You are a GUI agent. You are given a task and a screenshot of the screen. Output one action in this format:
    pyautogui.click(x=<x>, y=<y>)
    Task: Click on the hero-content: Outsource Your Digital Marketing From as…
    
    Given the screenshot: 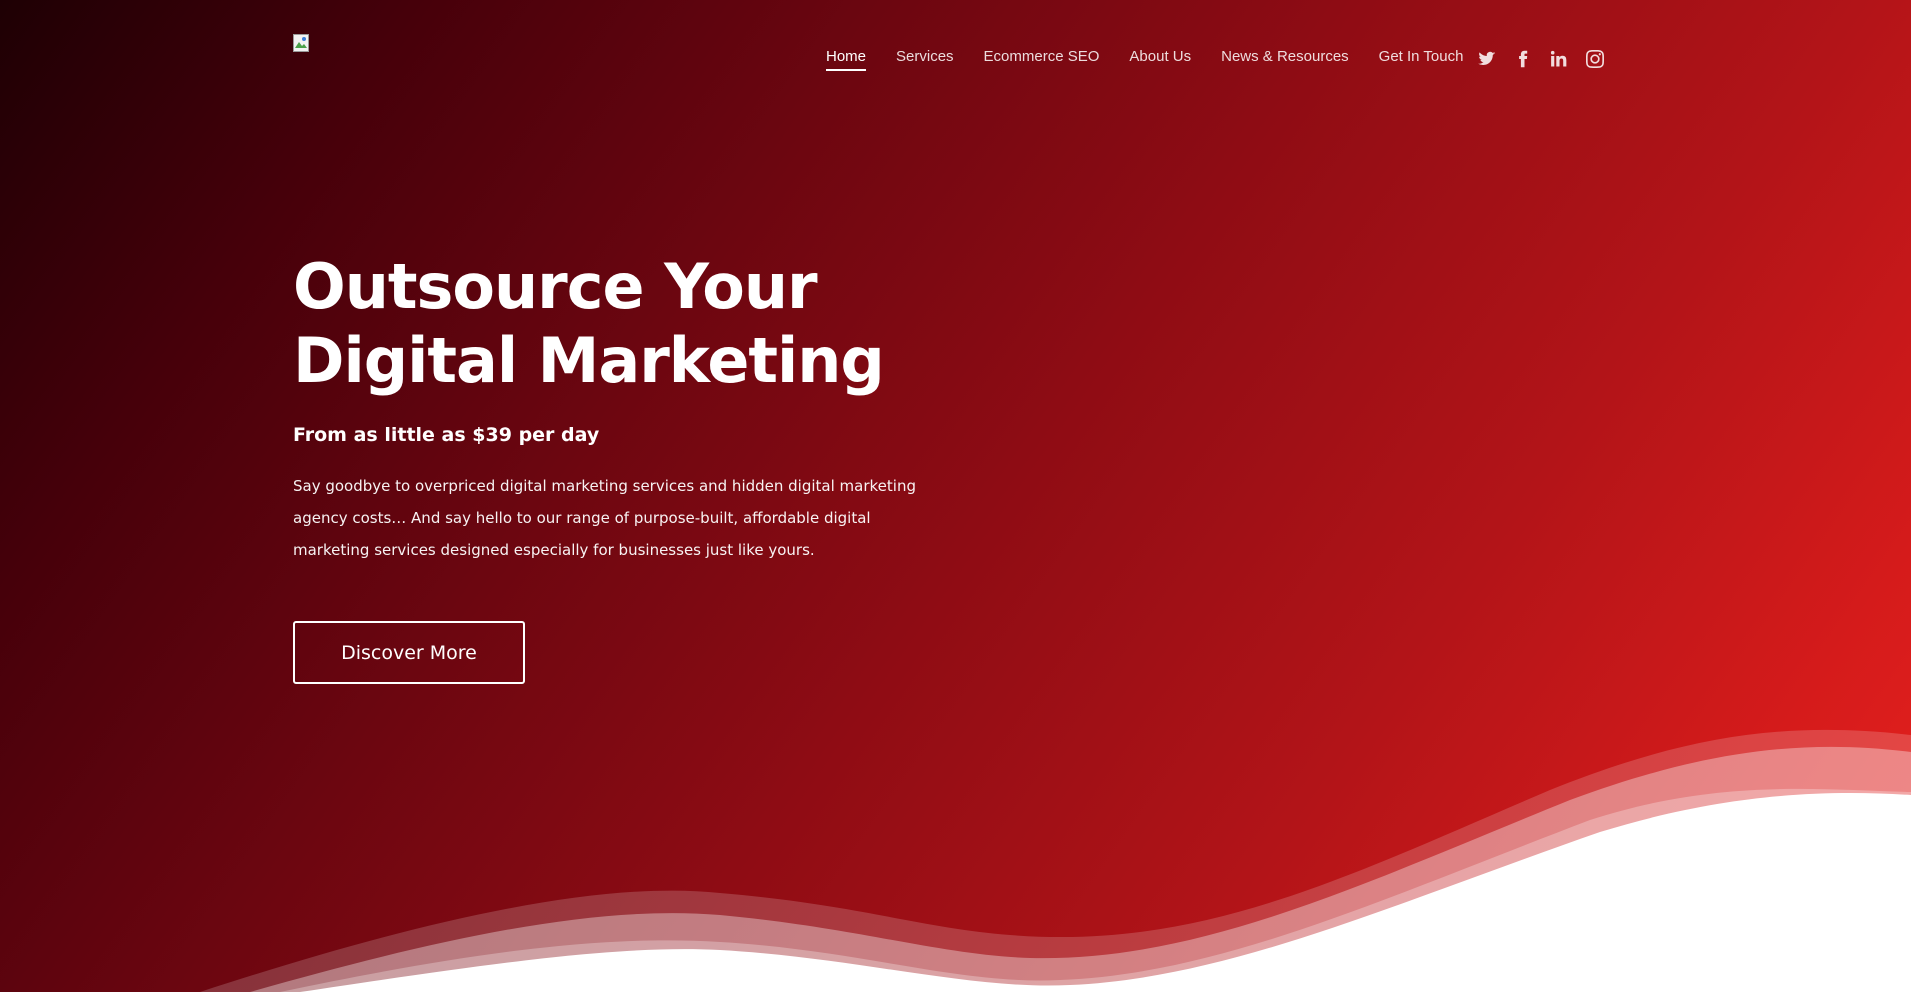 What is the action you would take?
    pyautogui.click(x=618, y=408)
    